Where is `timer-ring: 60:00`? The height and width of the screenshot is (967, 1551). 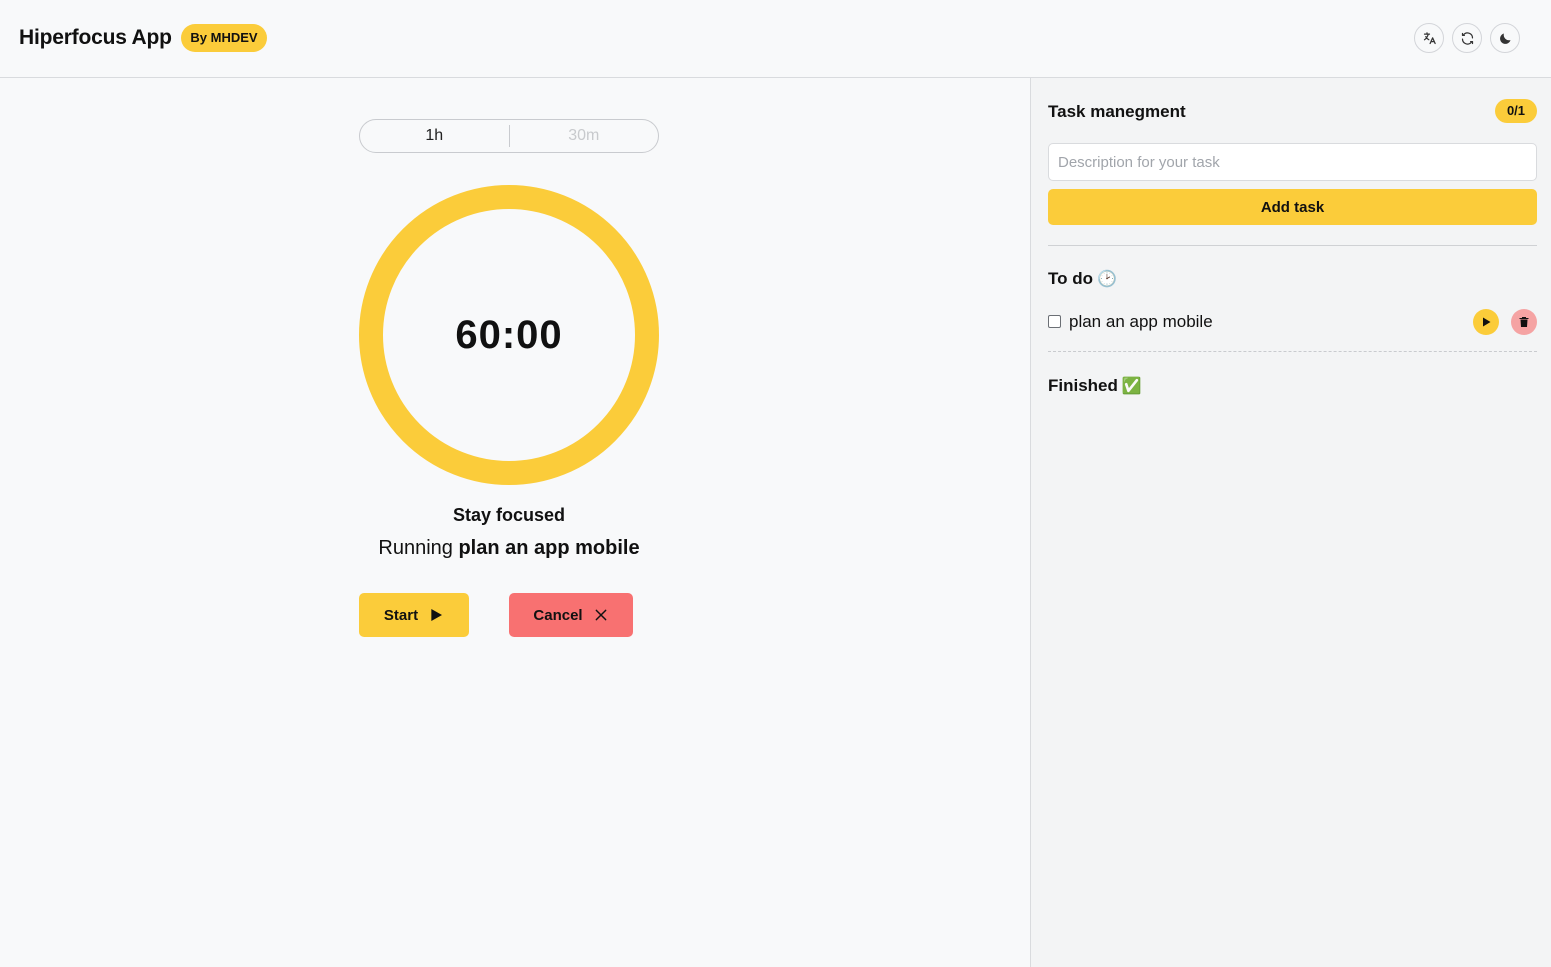
timer-ring: 60:00 is located at coordinates (509, 335).